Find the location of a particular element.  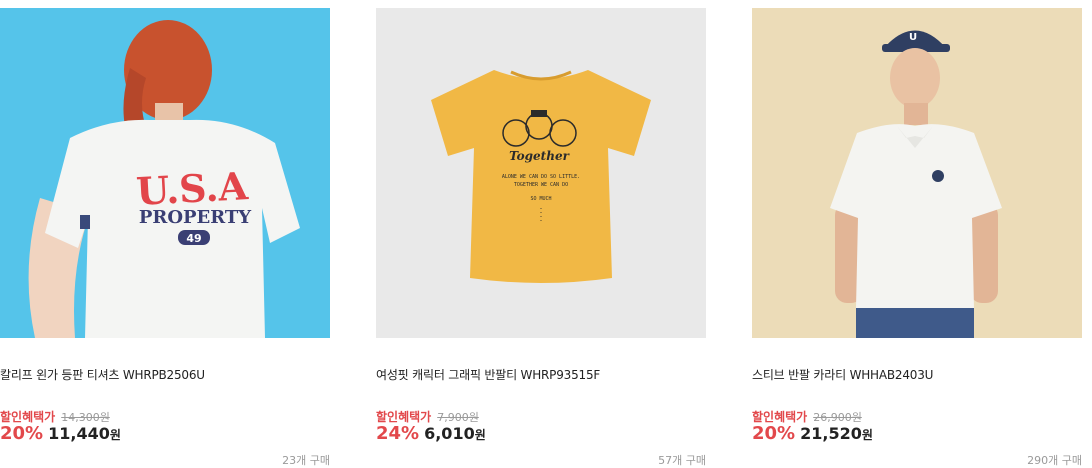

discount-rate: 24% is located at coordinates (398, 433).